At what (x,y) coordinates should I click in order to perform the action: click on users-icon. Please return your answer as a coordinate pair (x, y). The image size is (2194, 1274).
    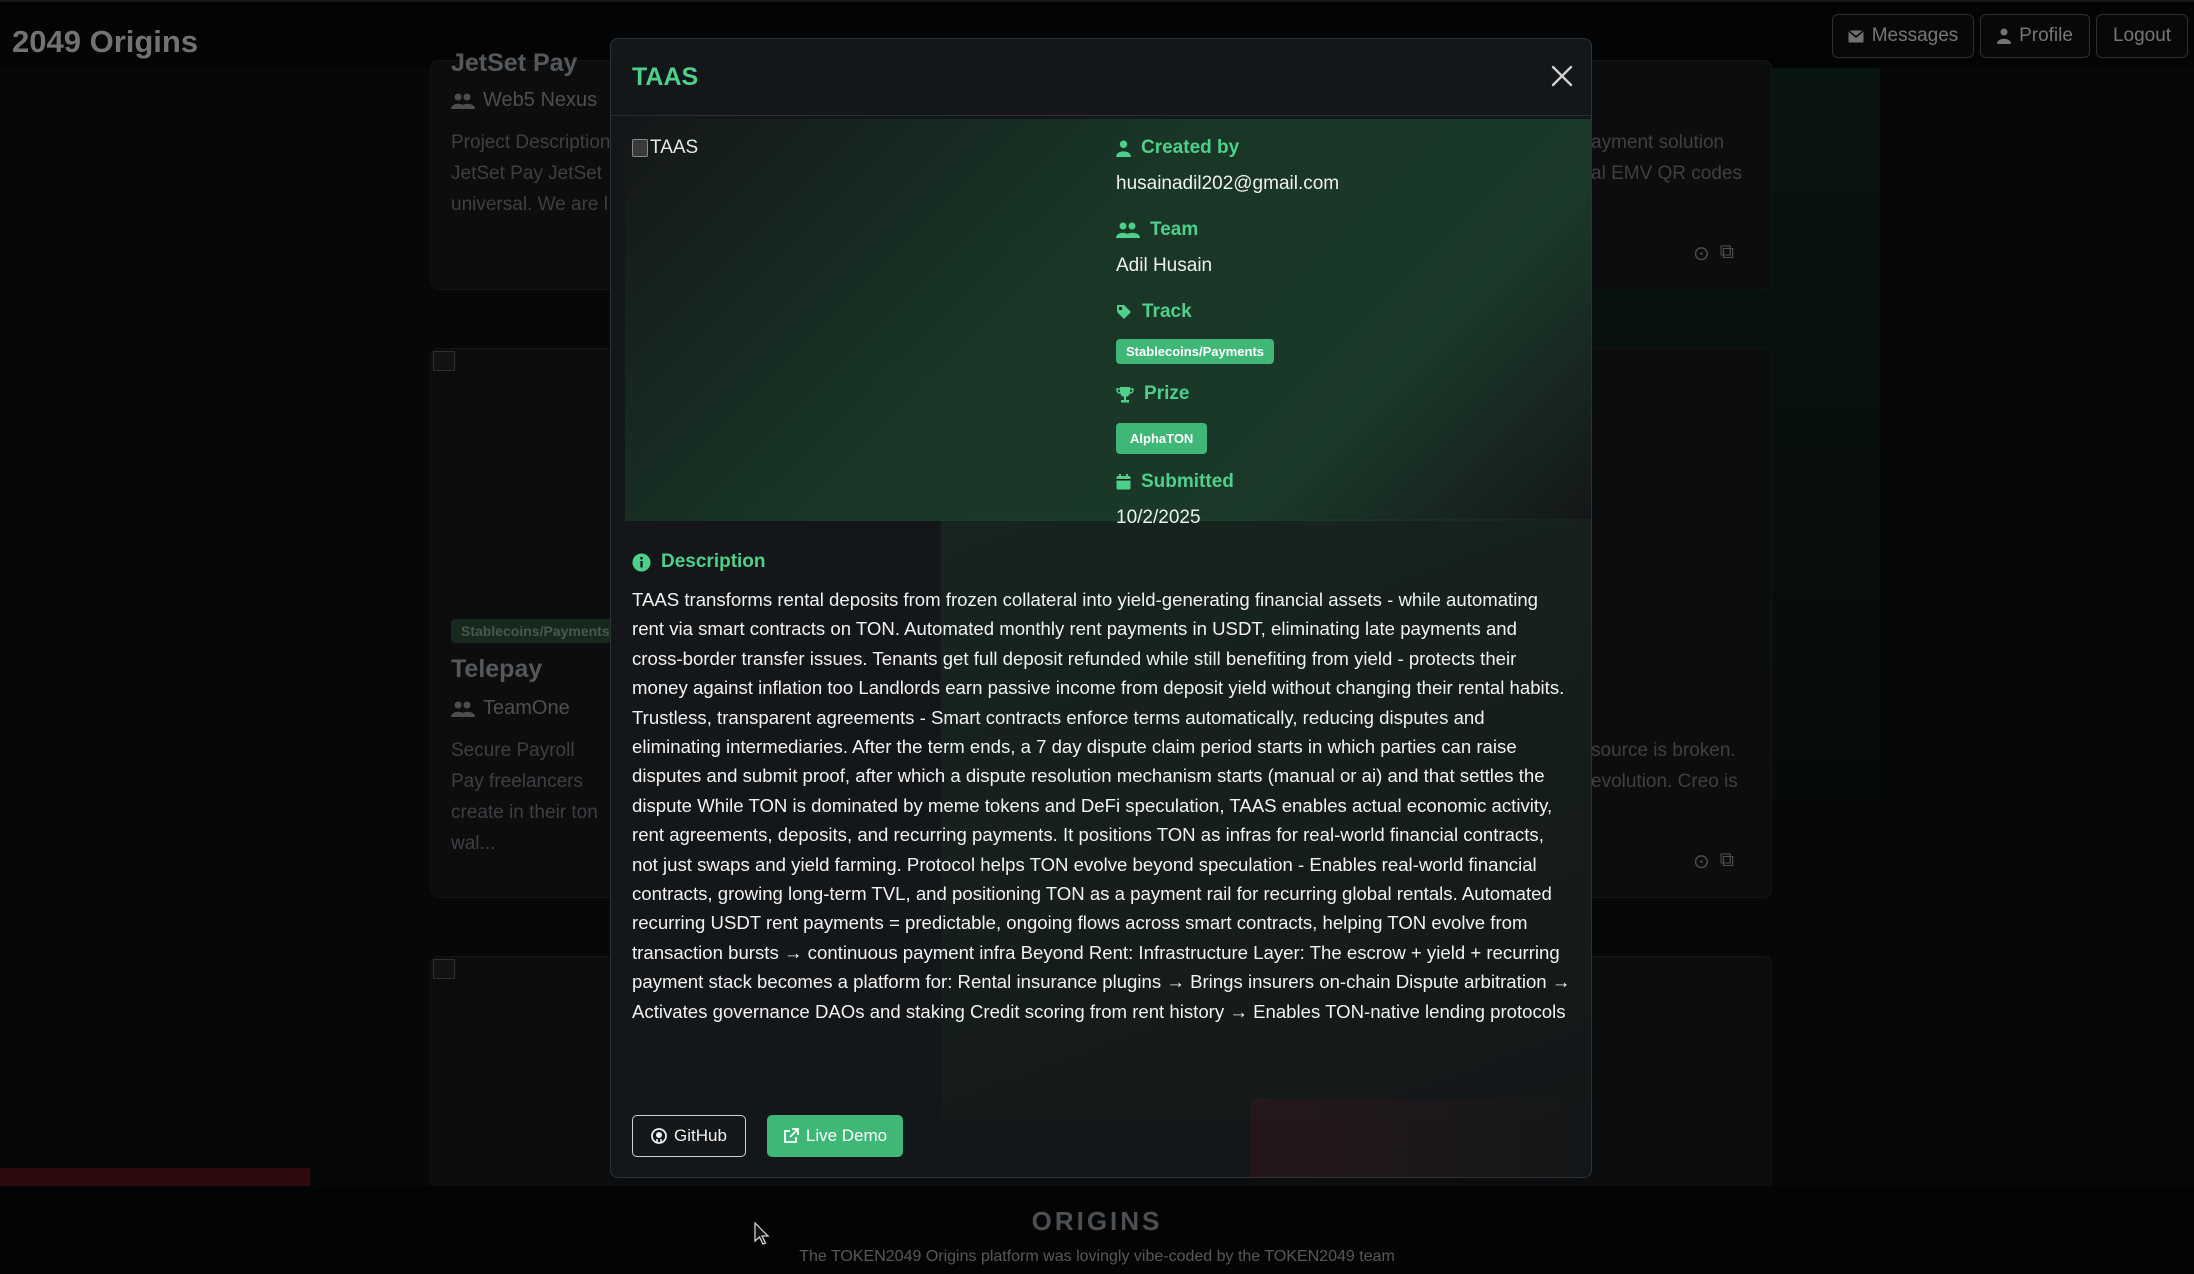
    Looking at the image, I should click on (1128, 230).